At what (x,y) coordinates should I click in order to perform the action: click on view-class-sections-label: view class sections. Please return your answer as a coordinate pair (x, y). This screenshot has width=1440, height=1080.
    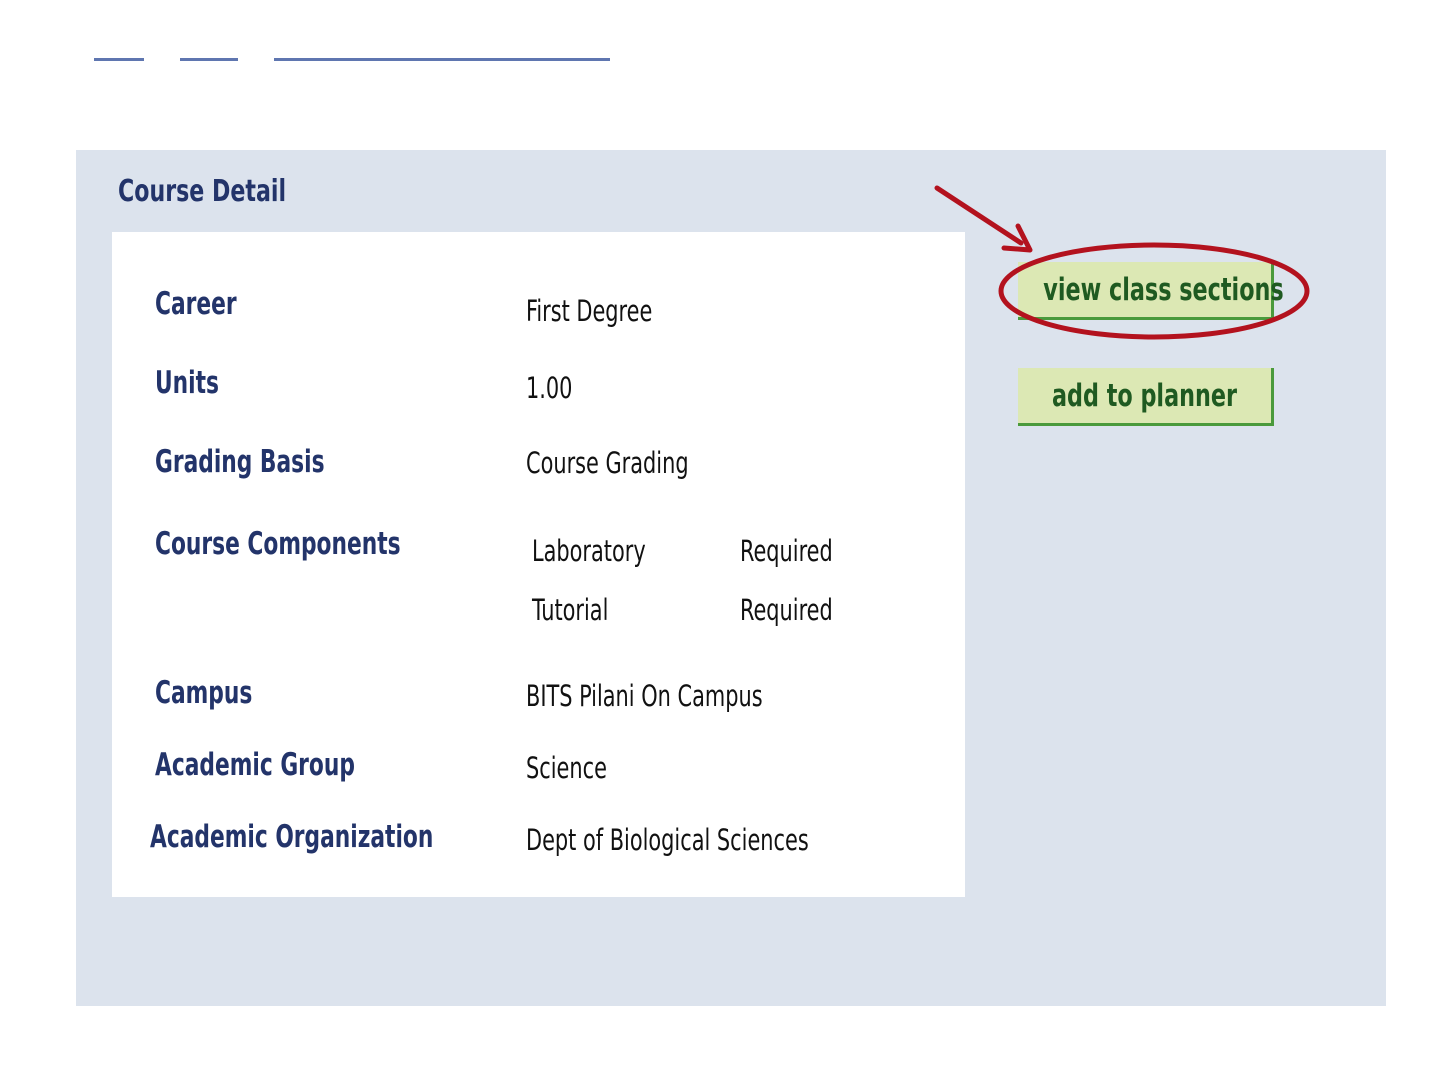
    Looking at the image, I should click on (1163, 289).